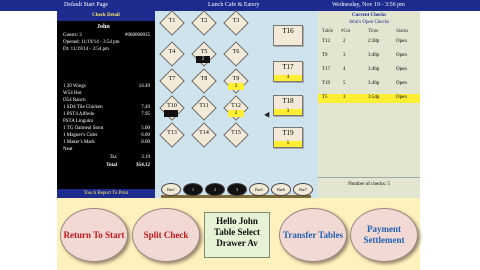  What do you see at coordinates (368, 5) in the screenshot?
I see `date-time: Wednesday, Nov 19 - 3:56 pm` at bounding box center [368, 5].